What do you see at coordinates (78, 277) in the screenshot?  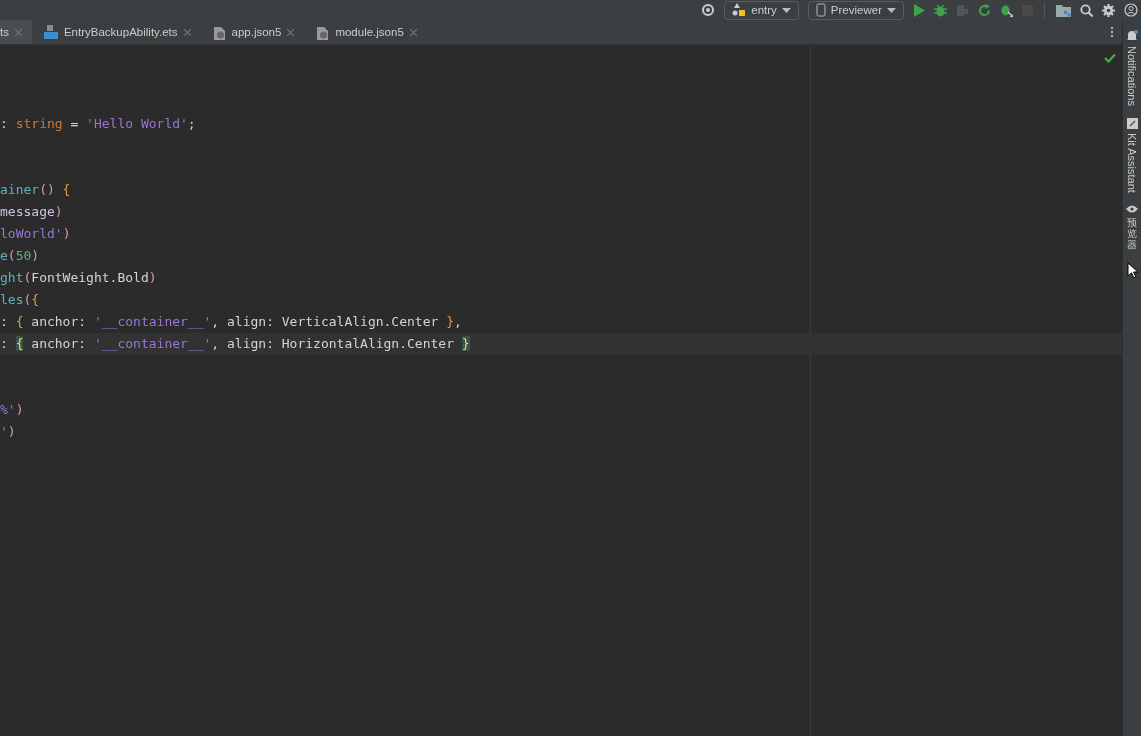 I see `code-line: ght(FontWeight.Bold)` at bounding box center [78, 277].